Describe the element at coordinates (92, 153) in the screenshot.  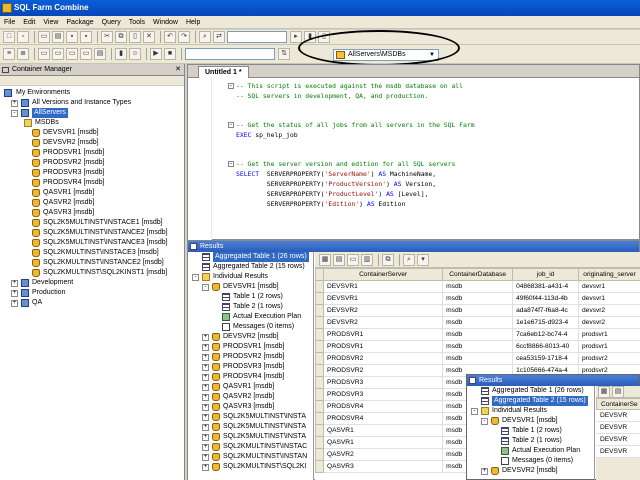
I see `tree-item: PRODSVR1 [msdb]` at that location.